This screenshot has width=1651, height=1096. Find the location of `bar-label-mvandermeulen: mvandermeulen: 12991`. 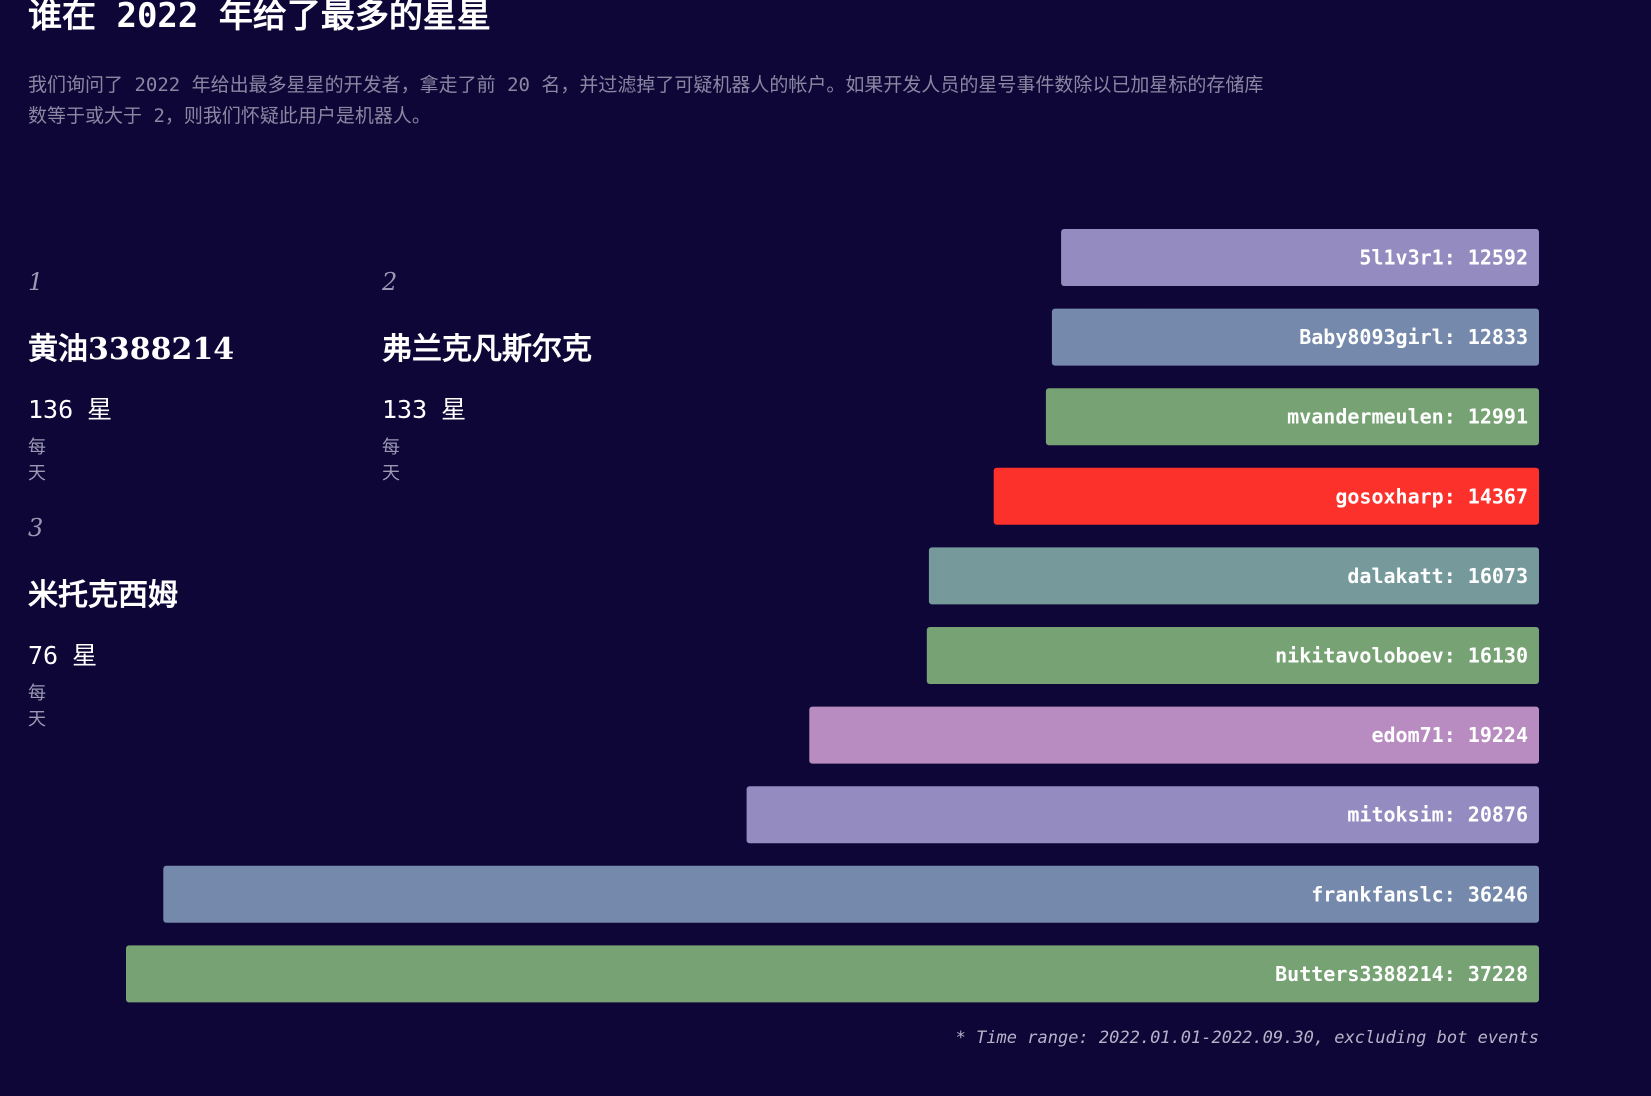

bar-label-mvandermeulen: mvandermeulen: 12991 is located at coordinates (1407, 417).